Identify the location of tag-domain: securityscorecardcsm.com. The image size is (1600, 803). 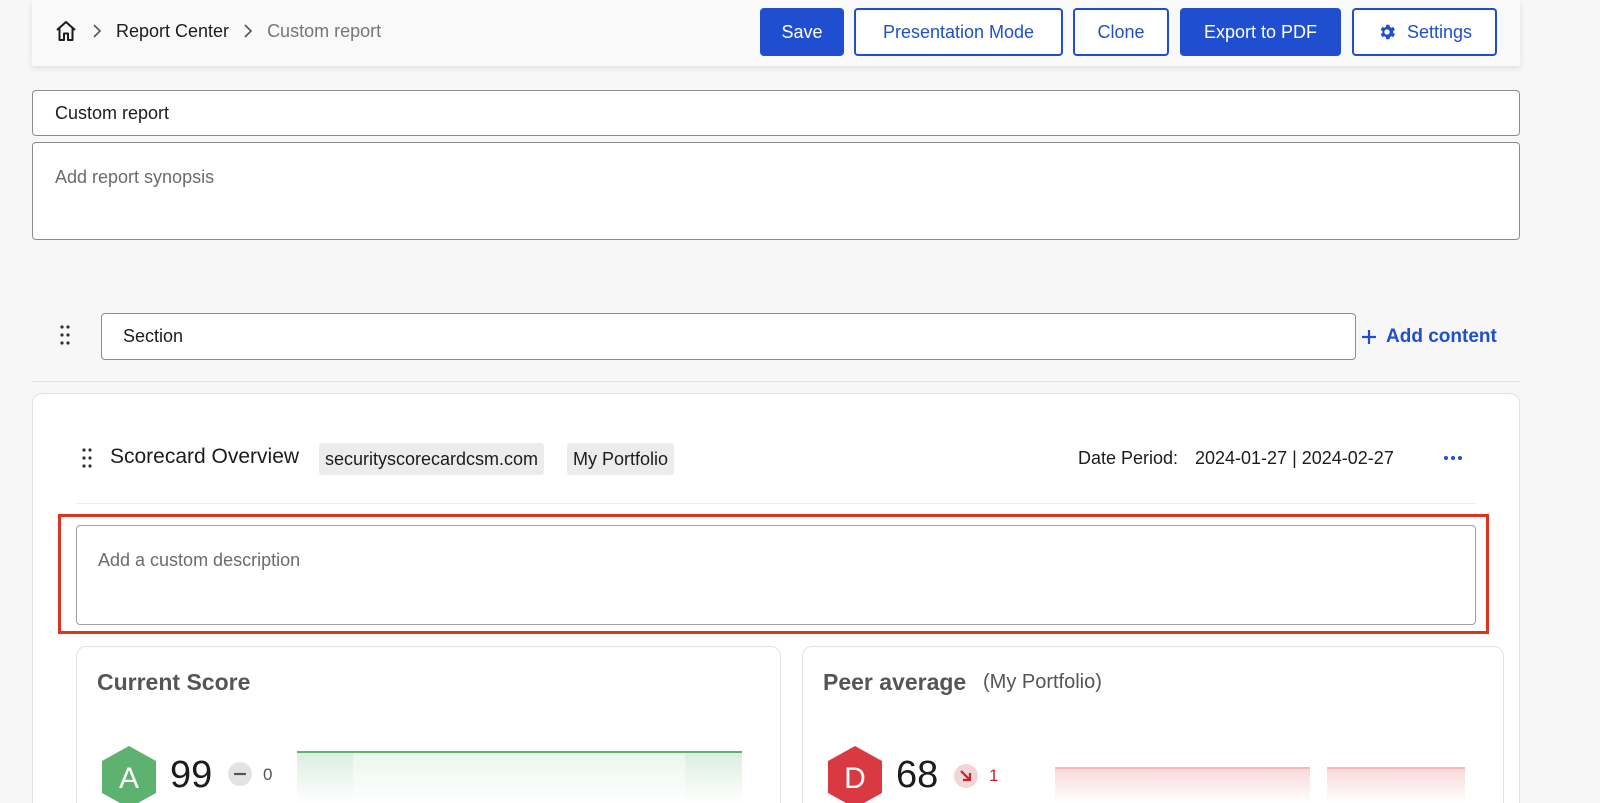
(432, 459).